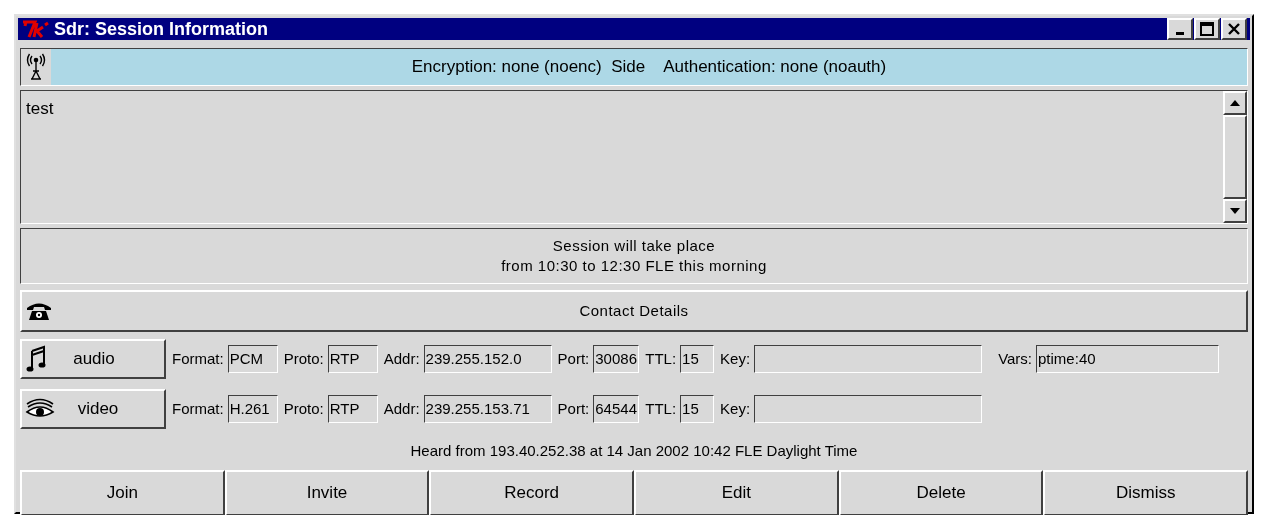  What do you see at coordinates (1235, 157) in the screenshot?
I see `scrollbar` at bounding box center [1235, 157].